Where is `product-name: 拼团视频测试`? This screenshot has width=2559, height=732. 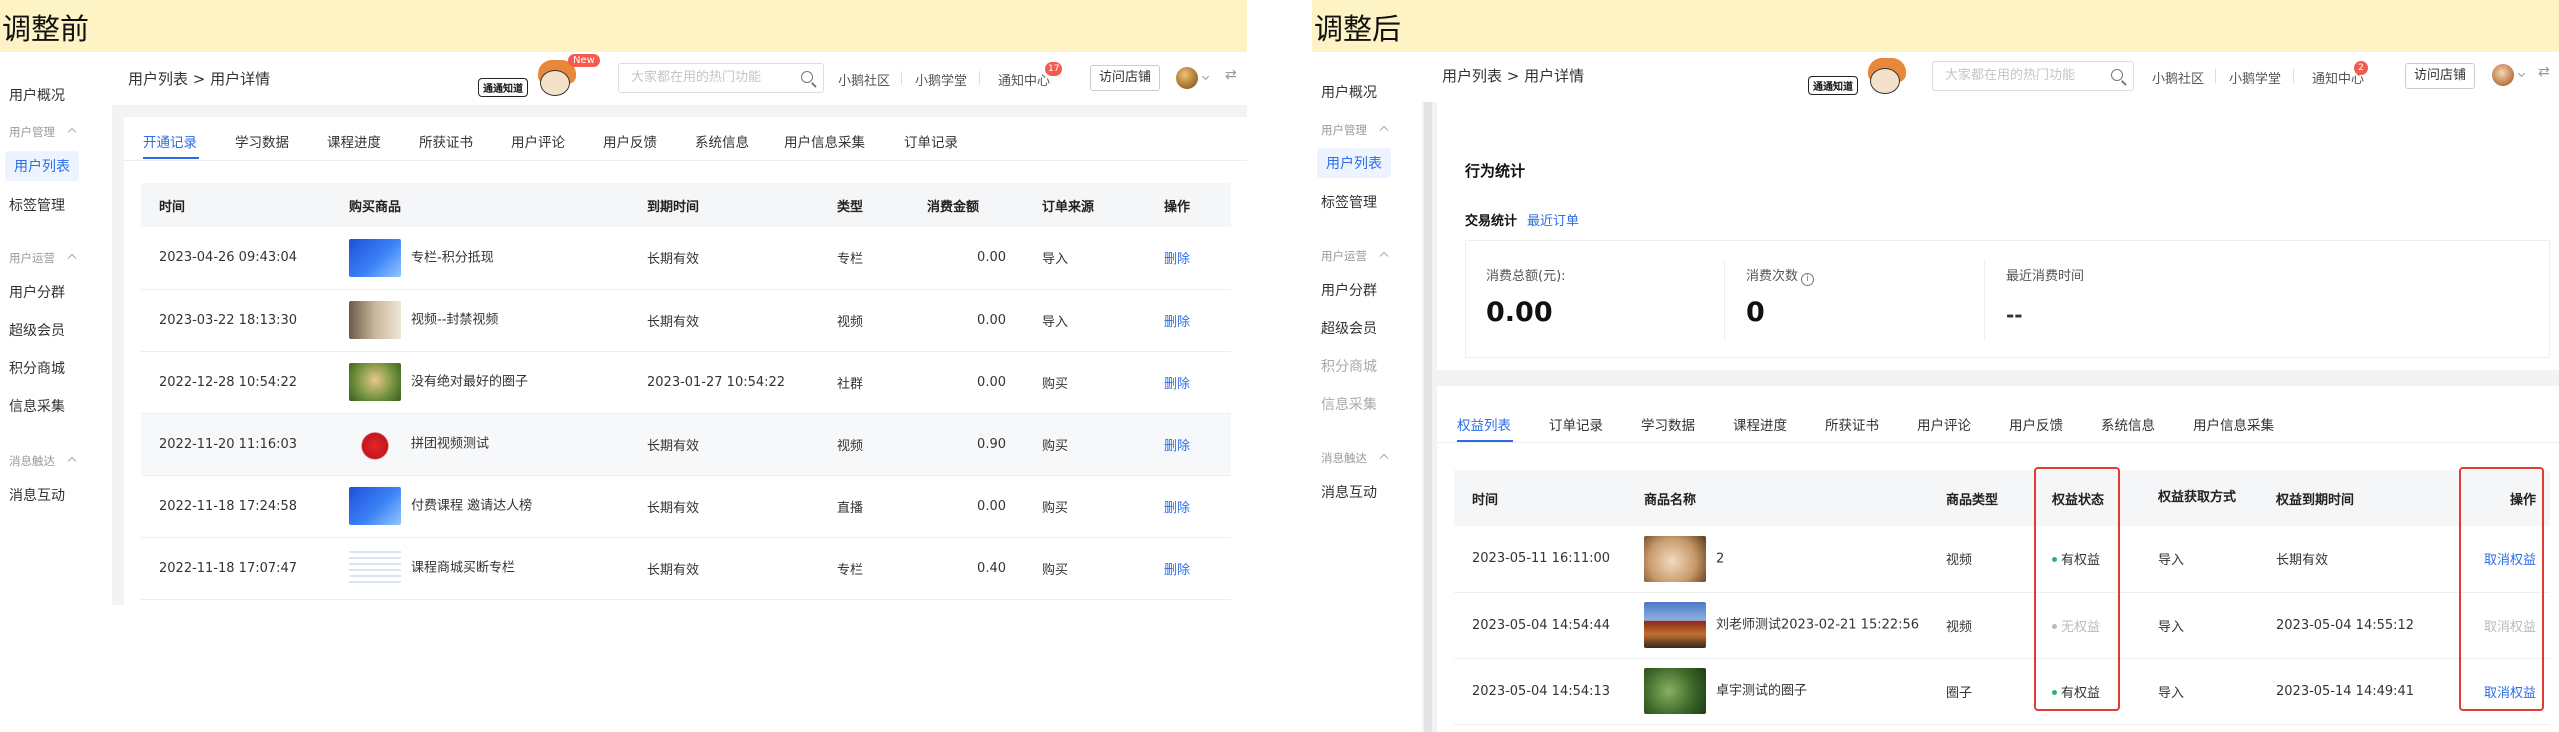
product-name: 拼团视频测试 is located at coordinates (450, 444).